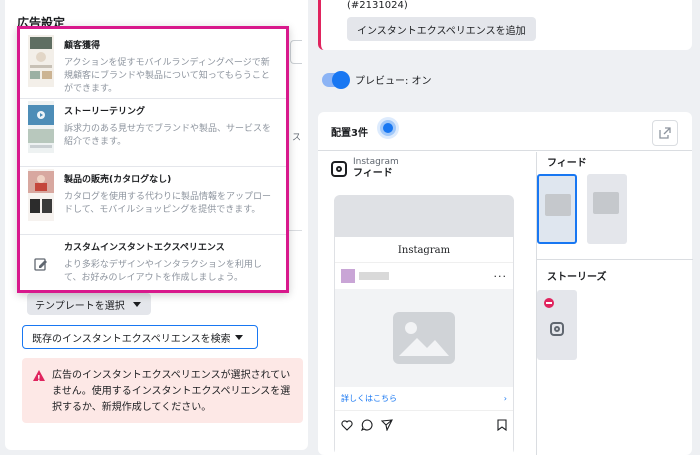  What do you see at coordinates (118, 180) in the screenshot?
I see `option-title: 製品の販売(カタログなし)` at bounding box center [118, 180].